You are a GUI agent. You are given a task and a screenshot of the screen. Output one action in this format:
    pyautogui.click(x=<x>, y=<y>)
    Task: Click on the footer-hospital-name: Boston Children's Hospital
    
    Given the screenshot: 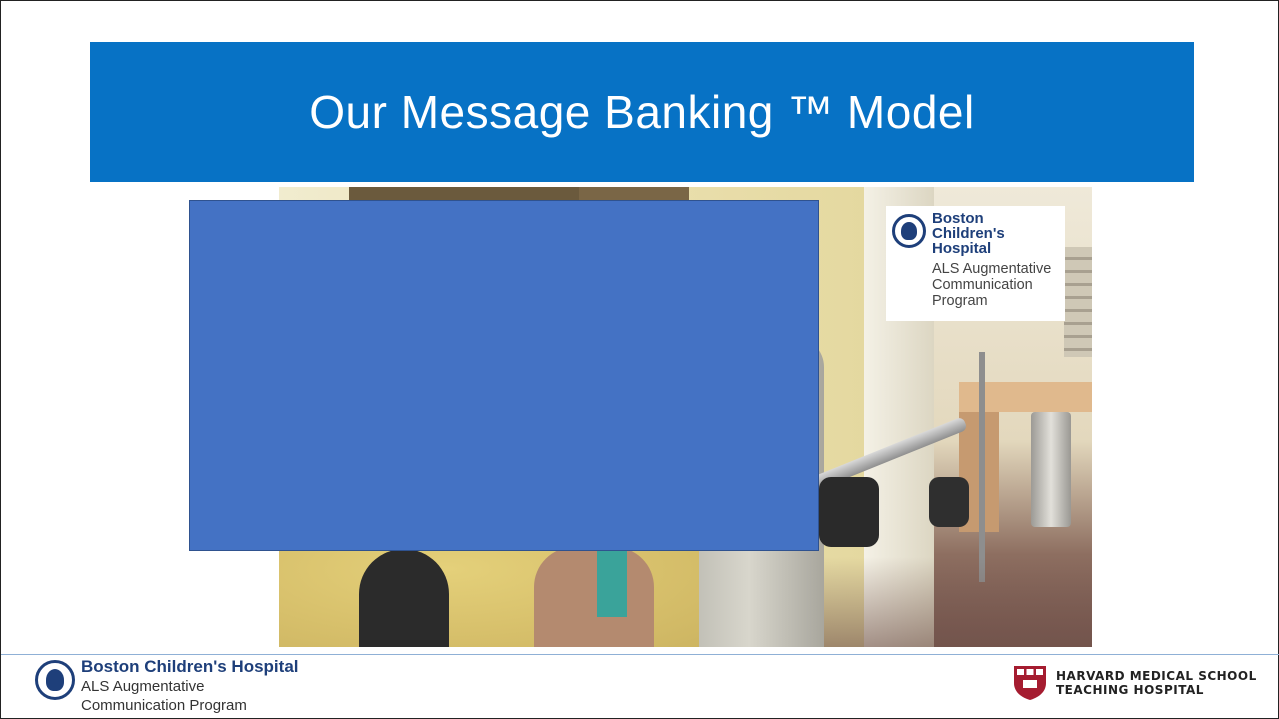 What is the action you would take?
    pyautogui.click(x=190, y=666)
    